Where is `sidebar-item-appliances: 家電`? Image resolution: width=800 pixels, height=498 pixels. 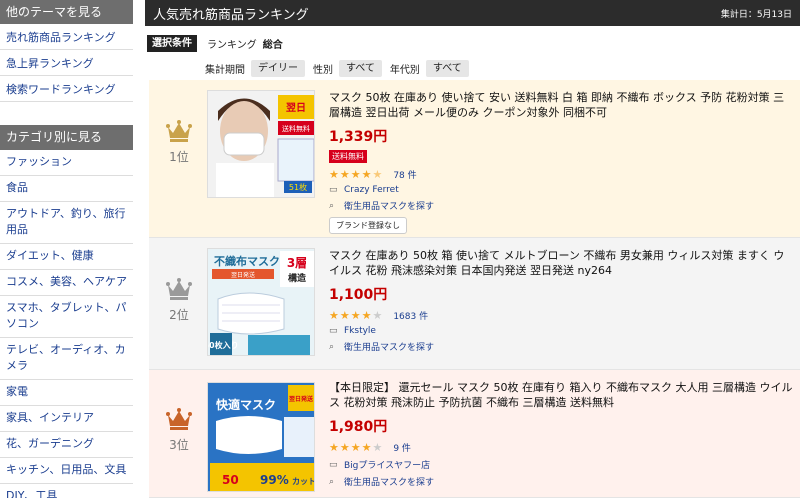 sidebar-item-appliances: 家電 is located at coordinates (66, 393).